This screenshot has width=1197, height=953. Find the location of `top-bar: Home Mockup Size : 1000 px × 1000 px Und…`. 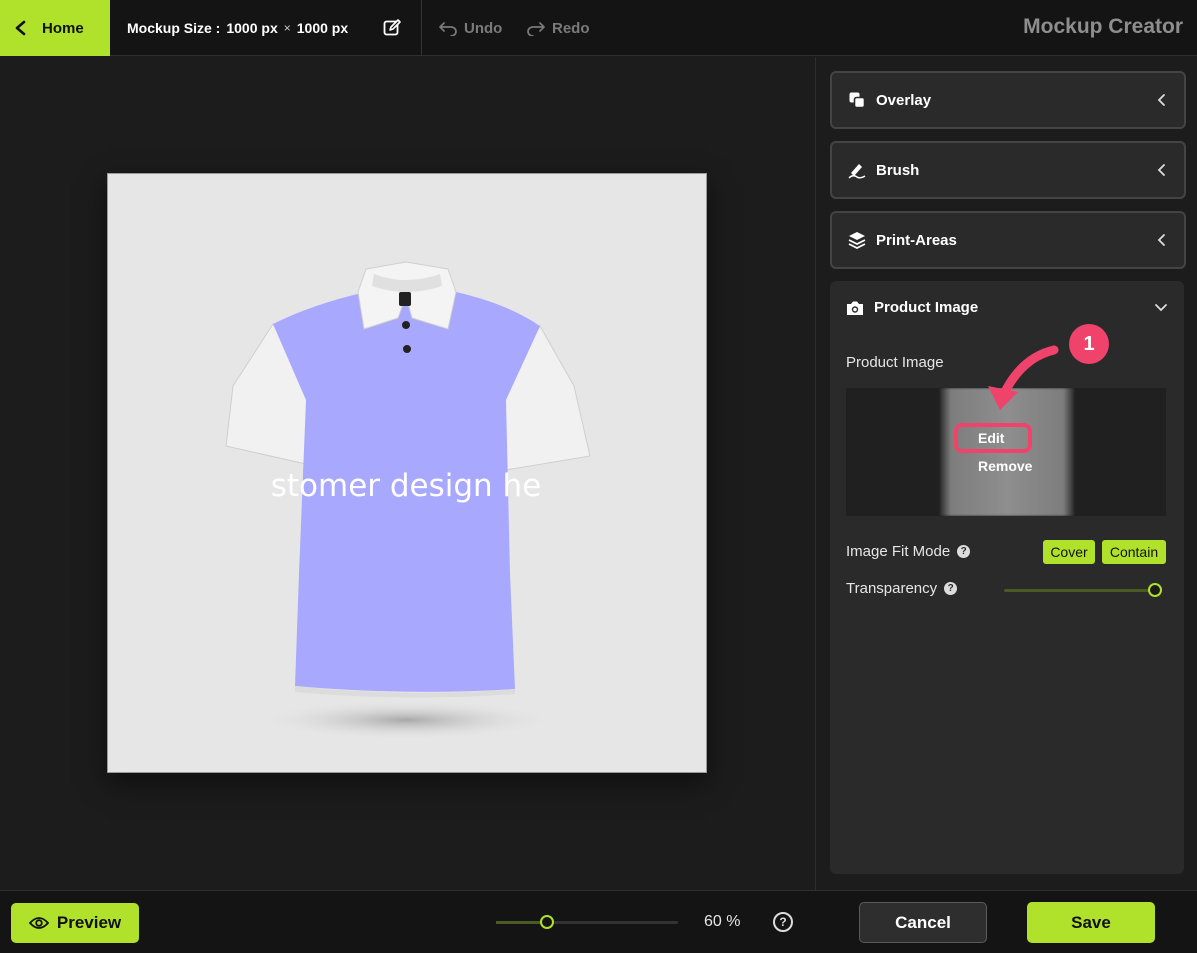

top-bar: Home Mockup Size : 1000 px × 1000 px Und… is located at coordinates (598, 28).